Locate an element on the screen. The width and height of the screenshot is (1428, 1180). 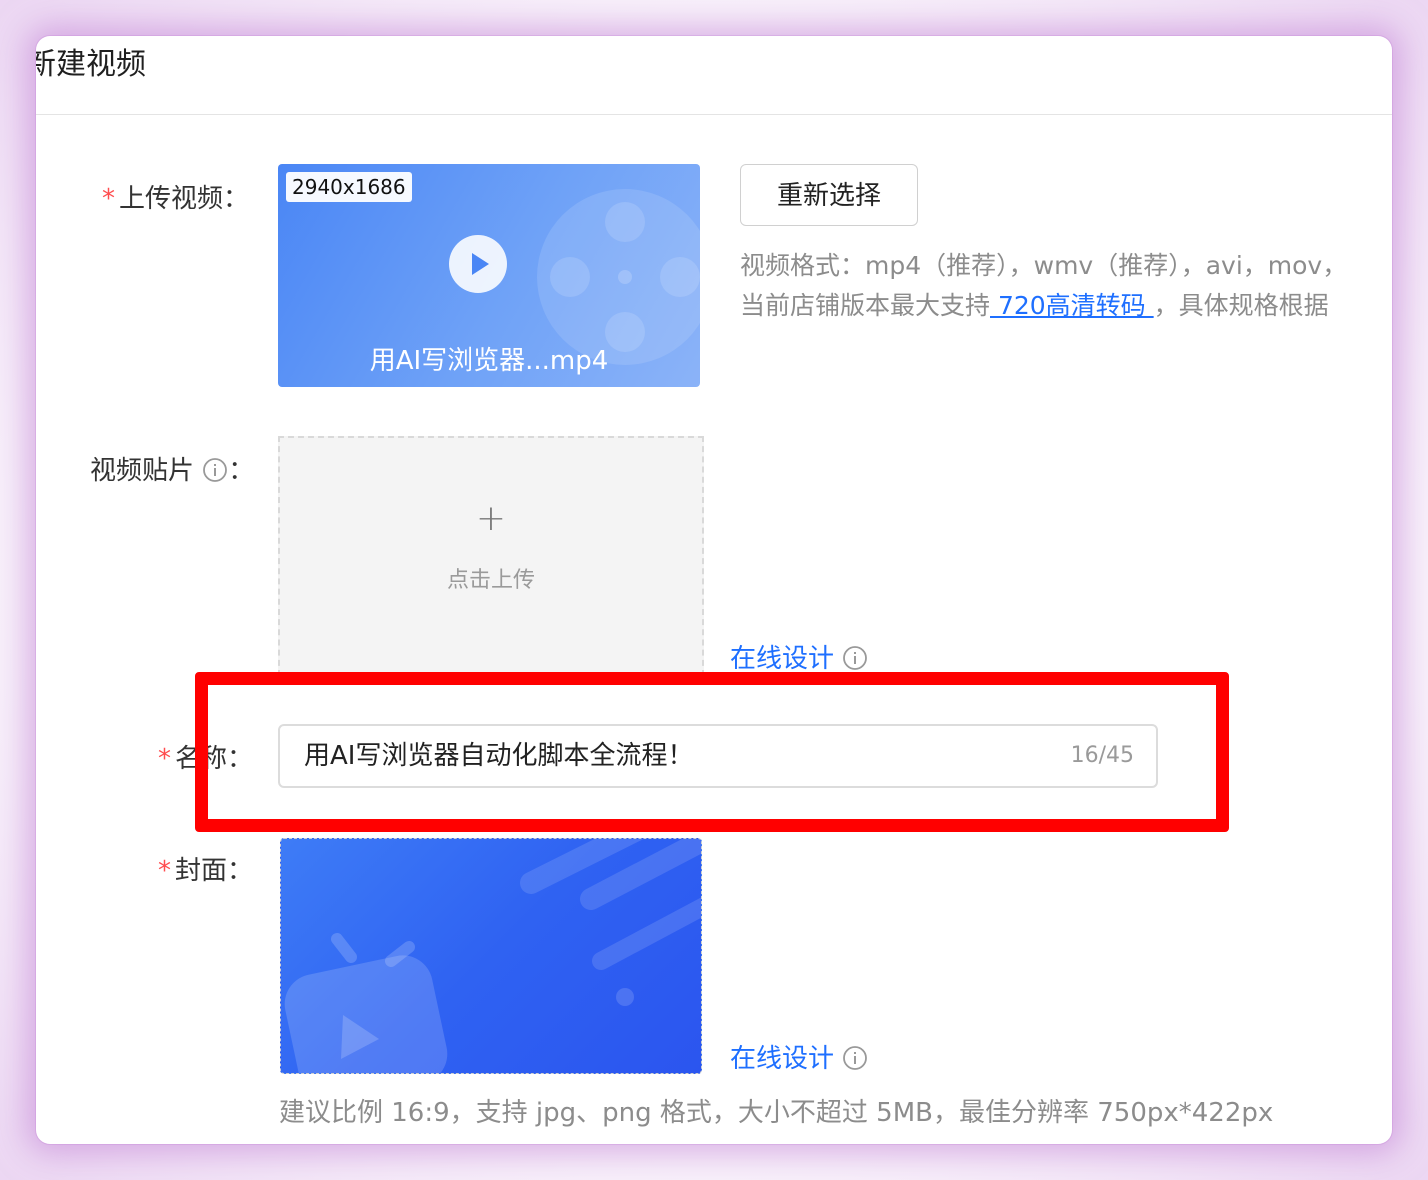
sticker-upload-area: + 点击上传 is located at coordinates (491, 556).